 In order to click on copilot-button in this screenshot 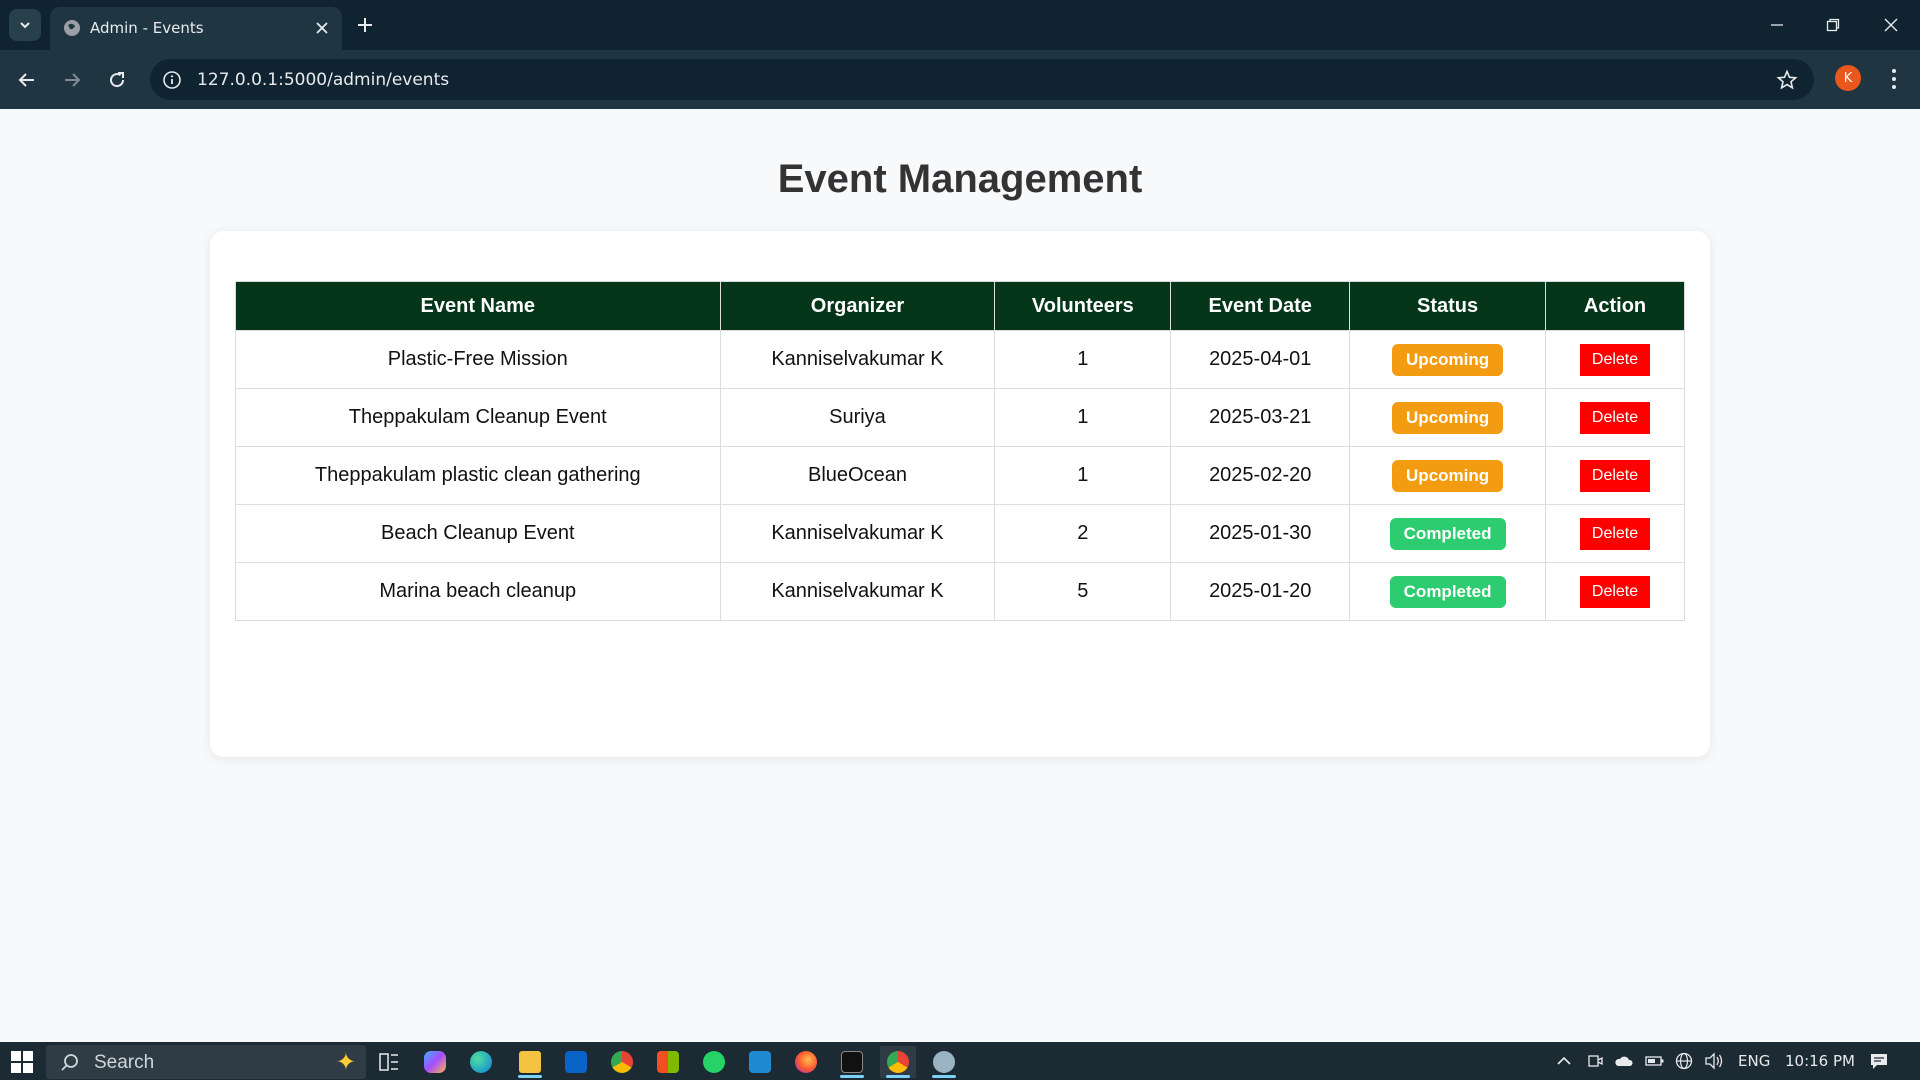, I will do `click(435, 1062)`.